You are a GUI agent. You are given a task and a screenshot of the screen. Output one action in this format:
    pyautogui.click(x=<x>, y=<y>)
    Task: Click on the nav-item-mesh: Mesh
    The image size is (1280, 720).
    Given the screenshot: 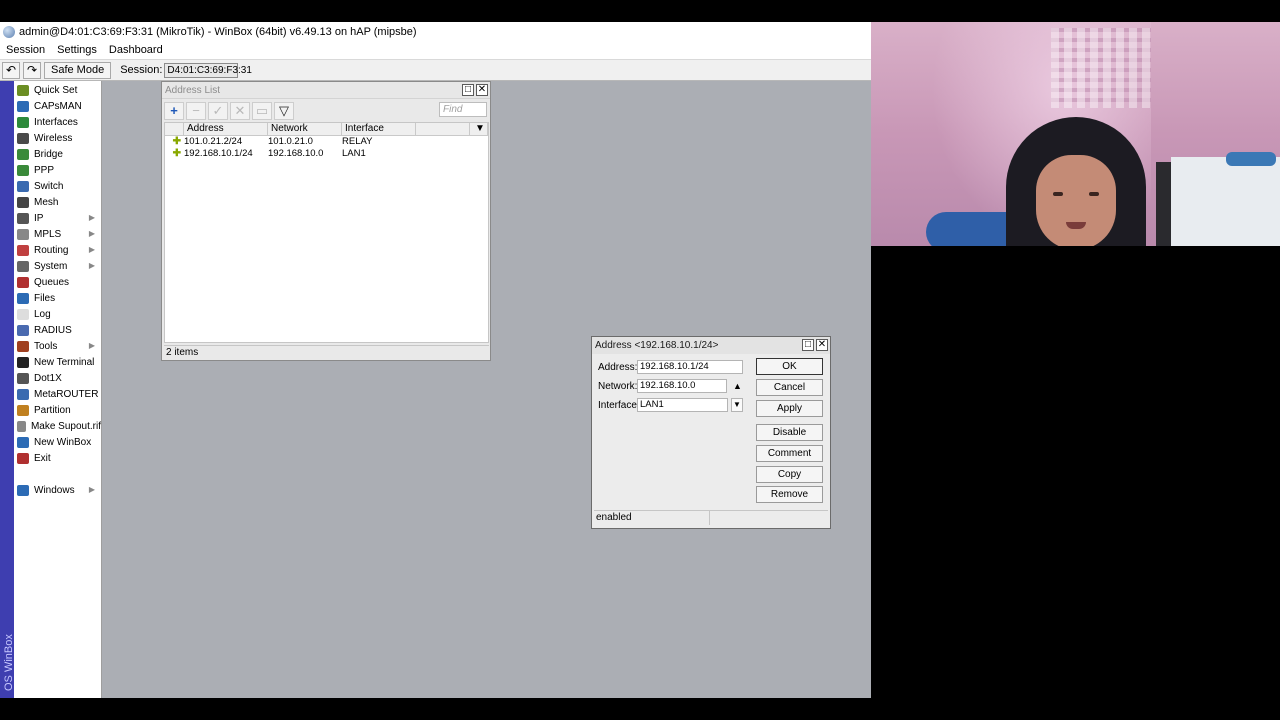 What is the action you would take?
    pyautogui.click(x=57, y=202)
    